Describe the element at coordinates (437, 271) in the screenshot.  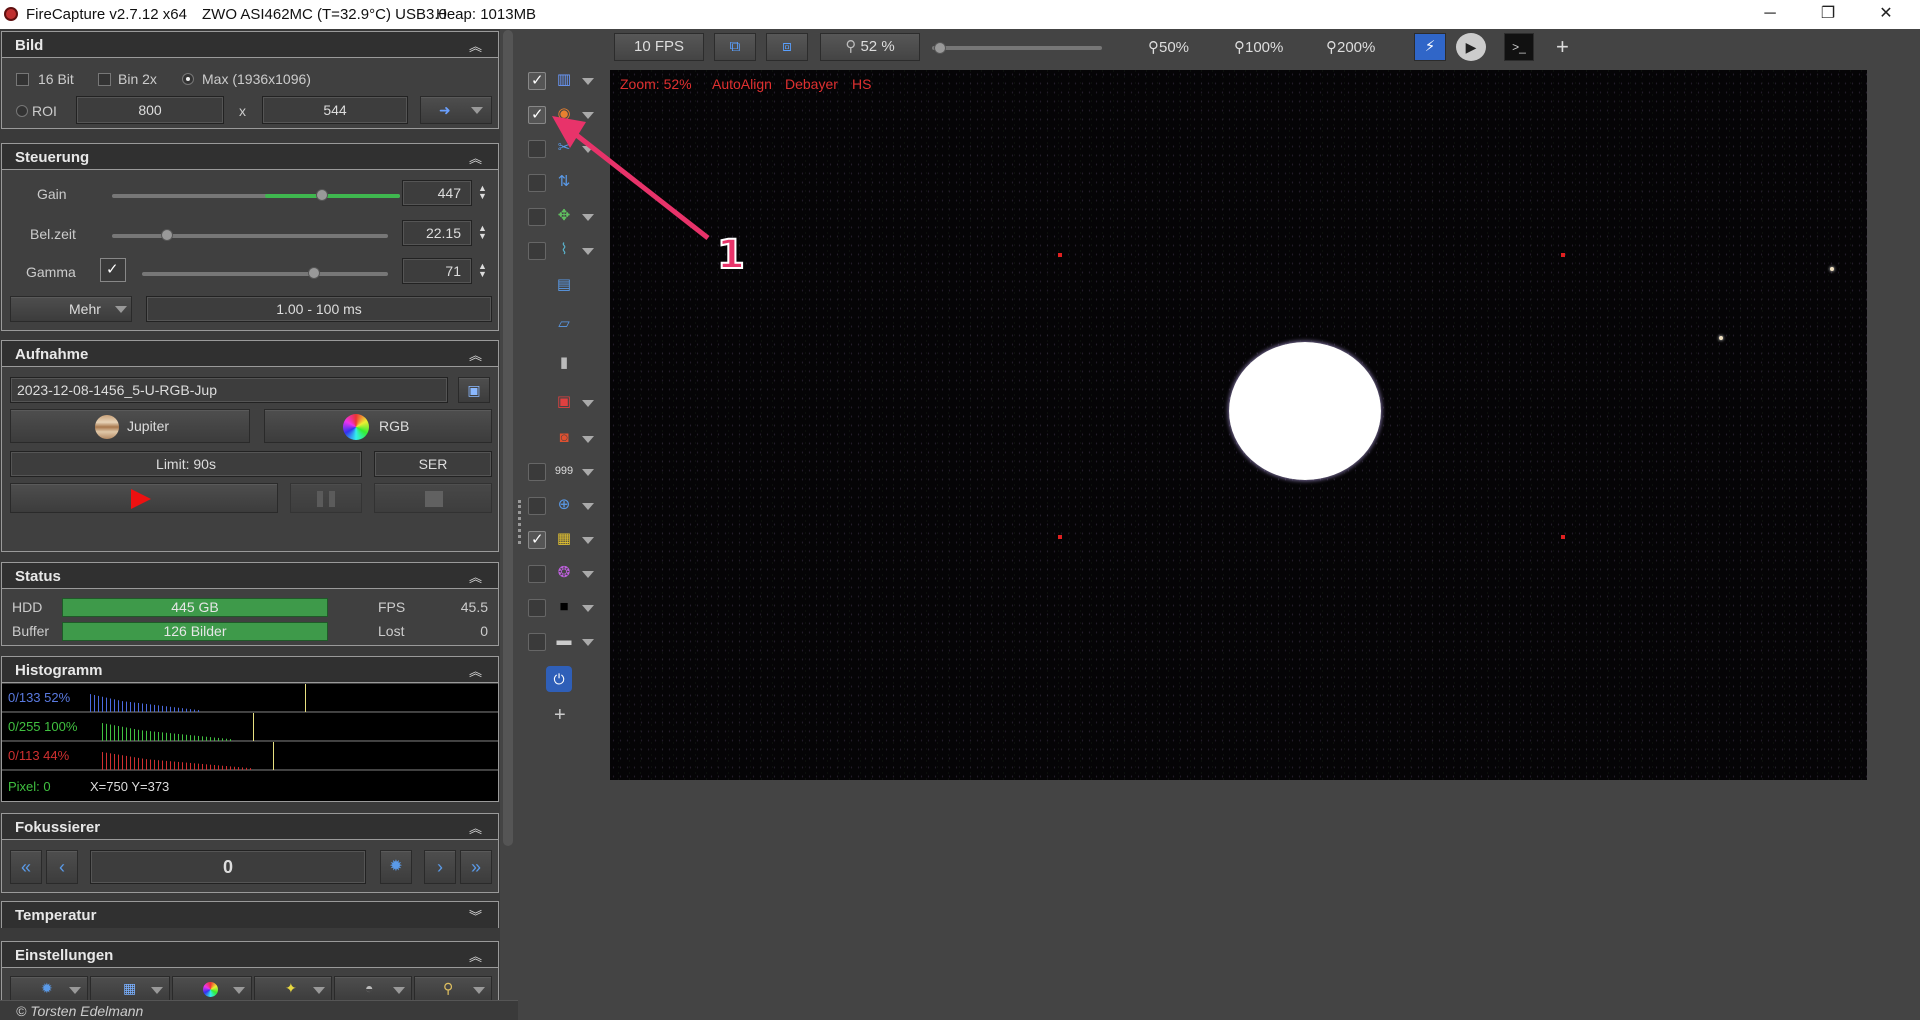
I see `gamma-value-input: 71` at that location.